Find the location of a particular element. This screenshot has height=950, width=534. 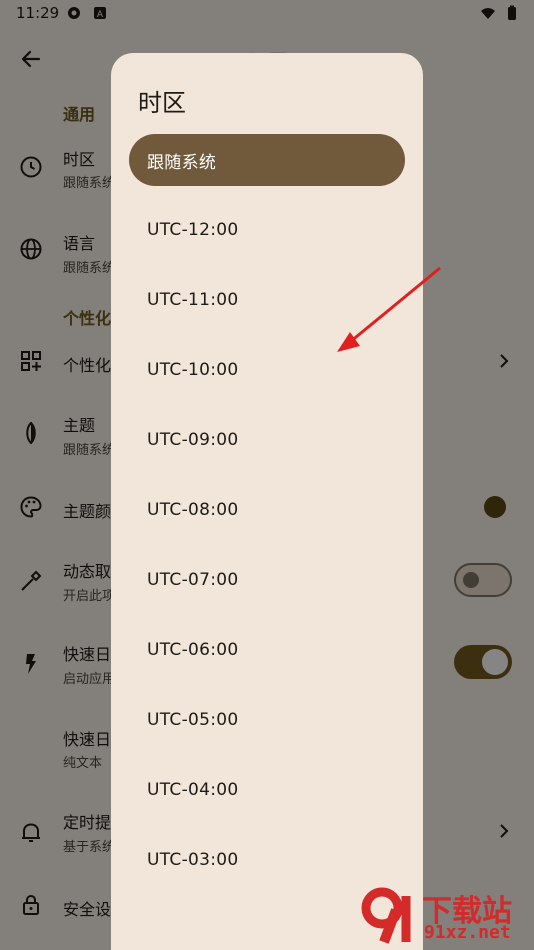

timezone-option: UTC-08:00 is located at coordinates (267, 510).